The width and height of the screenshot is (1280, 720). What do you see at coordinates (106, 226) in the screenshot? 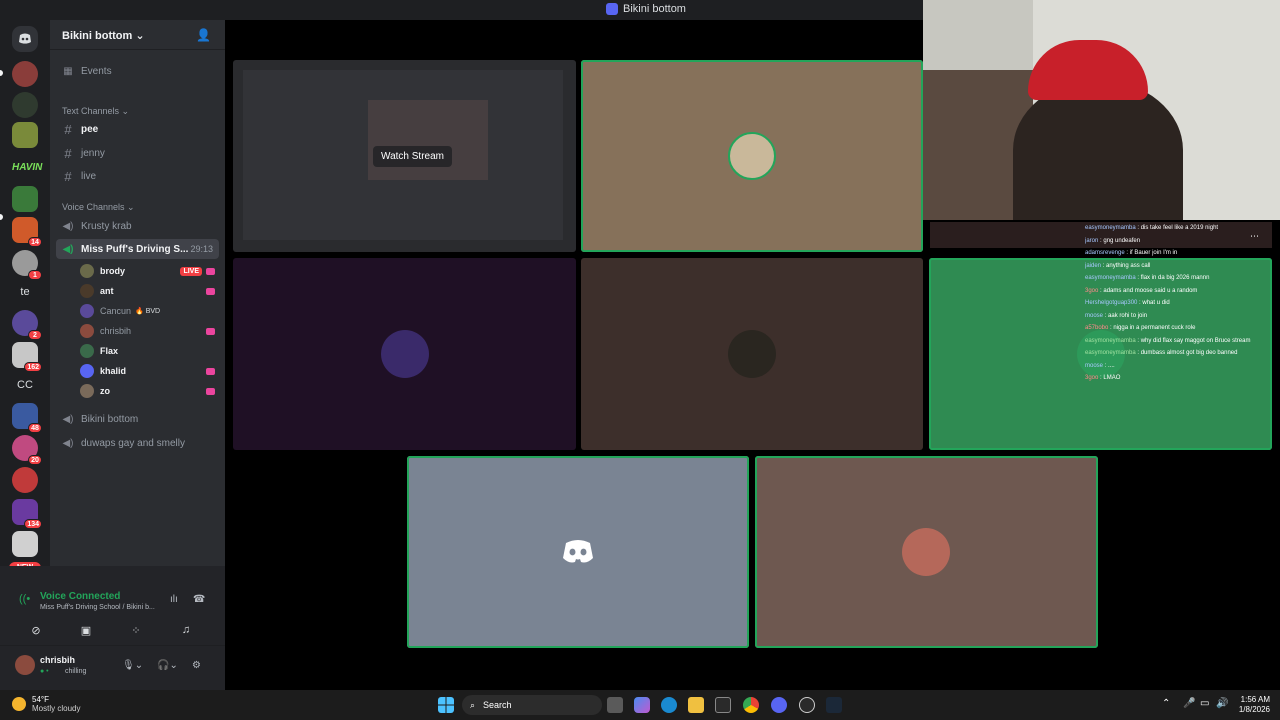
I see `channel-label: Krusty krab` at bounding box center [106, 226].